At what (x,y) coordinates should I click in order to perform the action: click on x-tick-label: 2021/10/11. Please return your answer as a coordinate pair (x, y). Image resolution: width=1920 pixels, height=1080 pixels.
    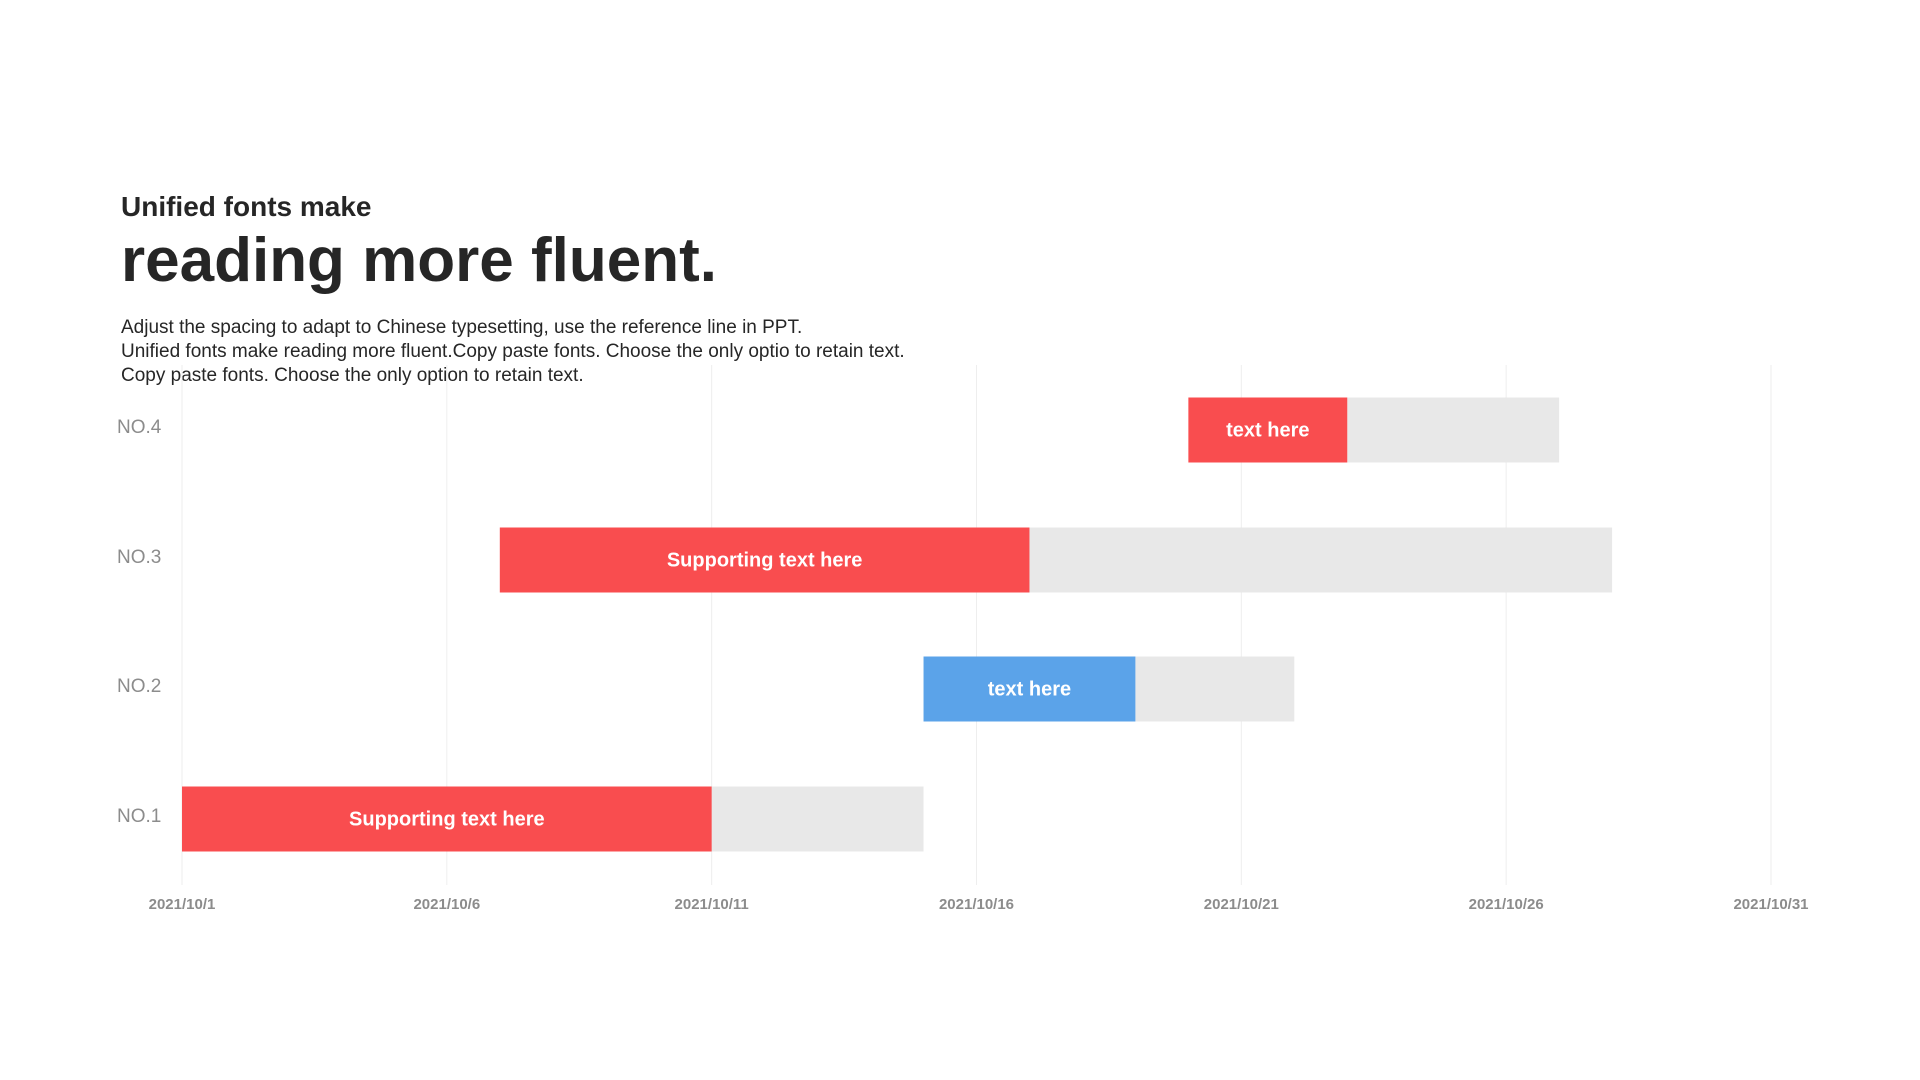
    Looking at the image, I should click on (712, 904).